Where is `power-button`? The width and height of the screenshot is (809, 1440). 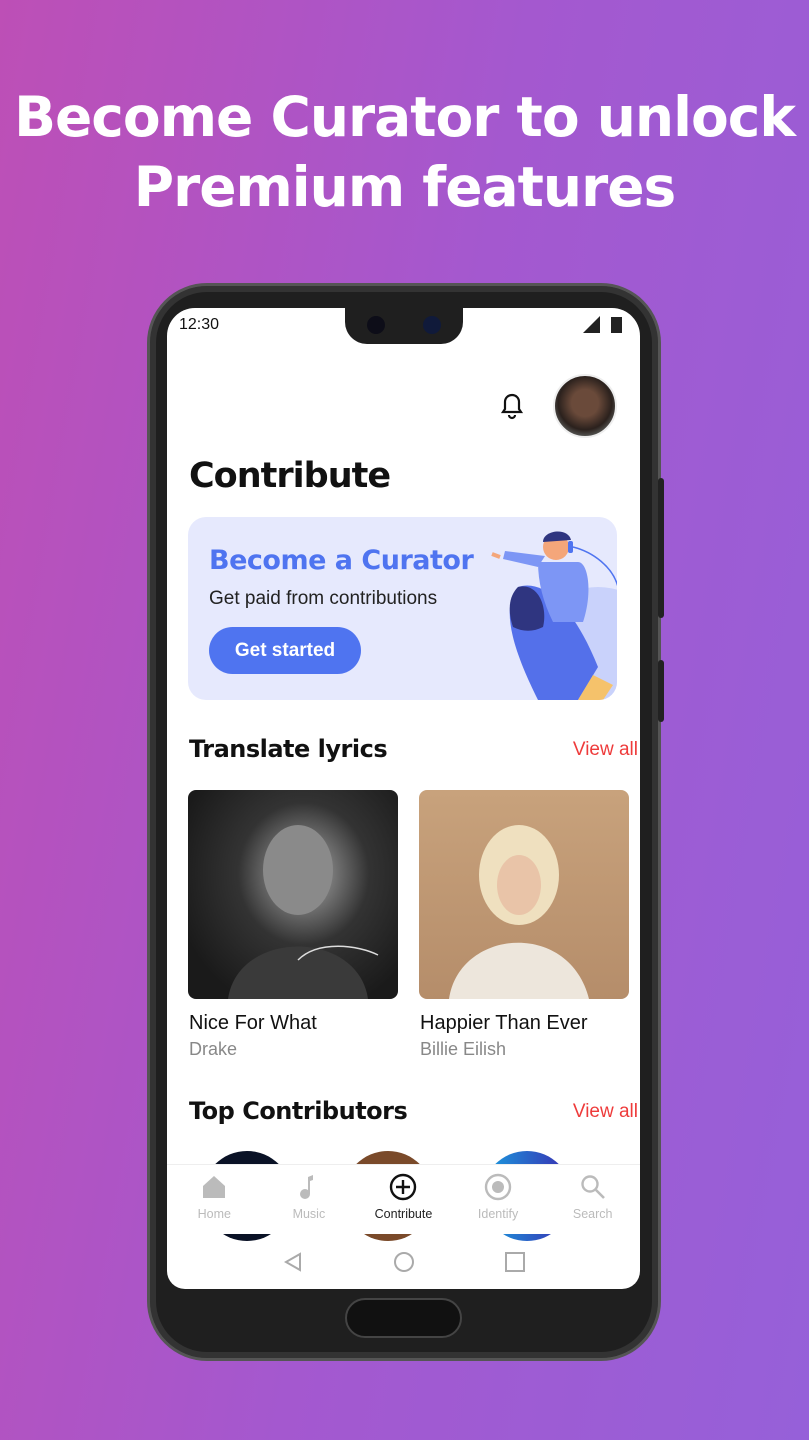 power-button is located at coordinates (661, 691).